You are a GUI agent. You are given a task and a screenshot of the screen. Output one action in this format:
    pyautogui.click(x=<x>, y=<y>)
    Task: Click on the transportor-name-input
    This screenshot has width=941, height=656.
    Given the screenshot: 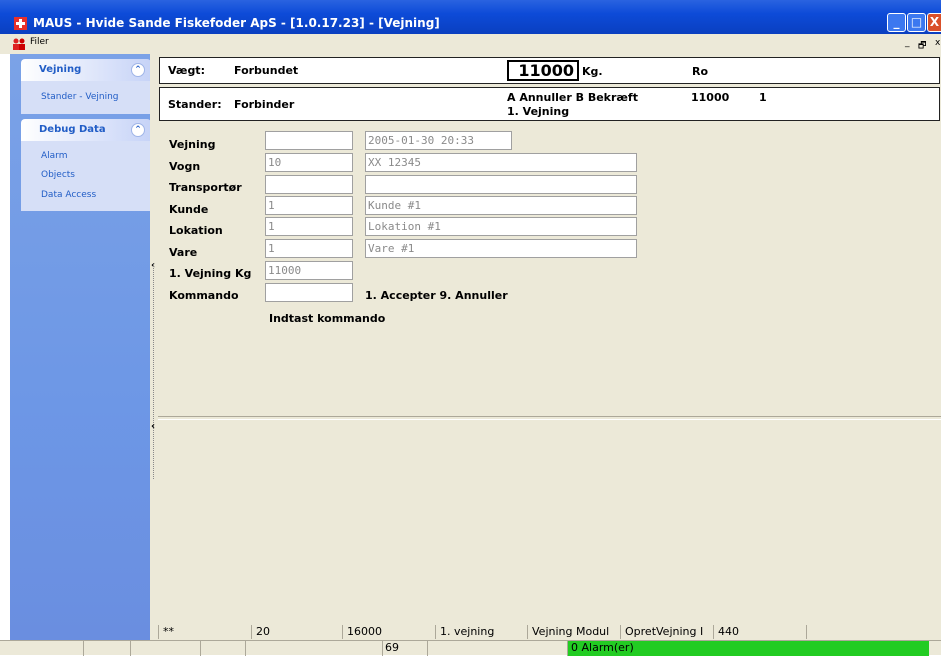 What is the action you would take?
    pyautogui.click(x=501, y=184)
    